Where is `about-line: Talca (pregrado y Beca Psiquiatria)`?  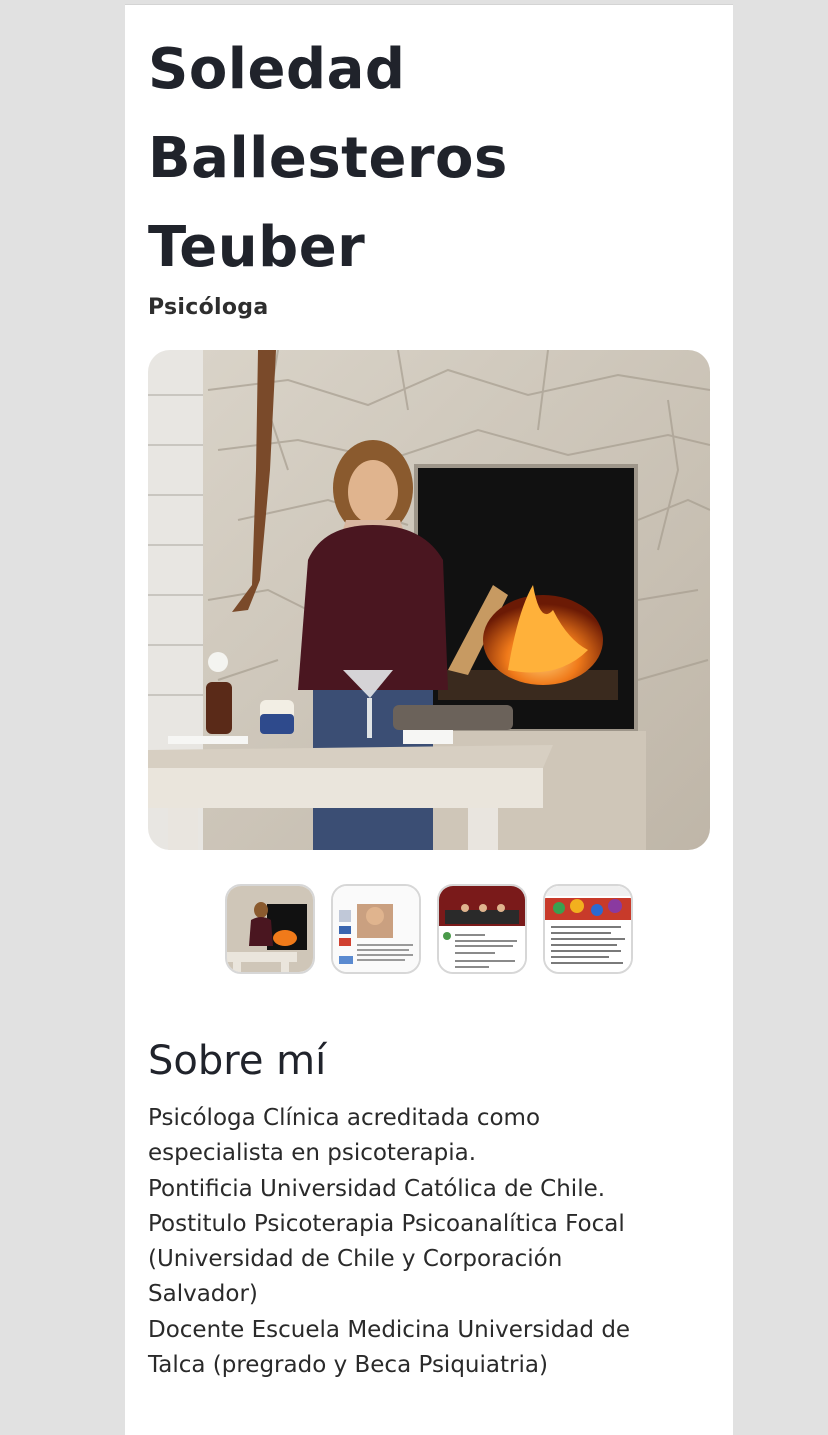 about-line: Talca (pregrado y Beca Psiquiatria) is located at coordinates (348, 1365).